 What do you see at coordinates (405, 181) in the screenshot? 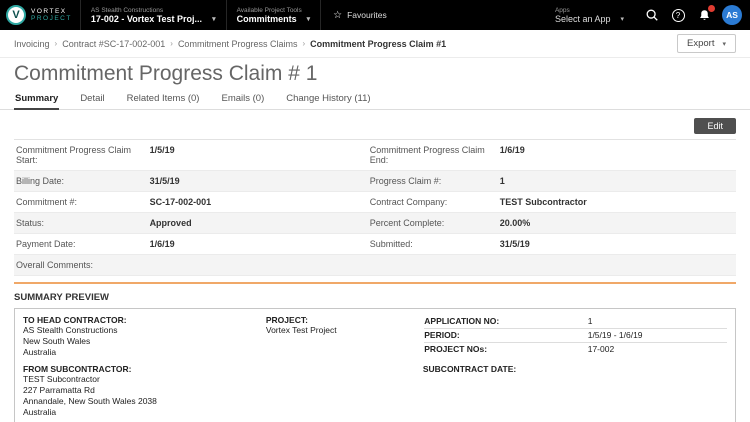
I see `field-label: Progress Claim #:` at bounding box center [405, 181].